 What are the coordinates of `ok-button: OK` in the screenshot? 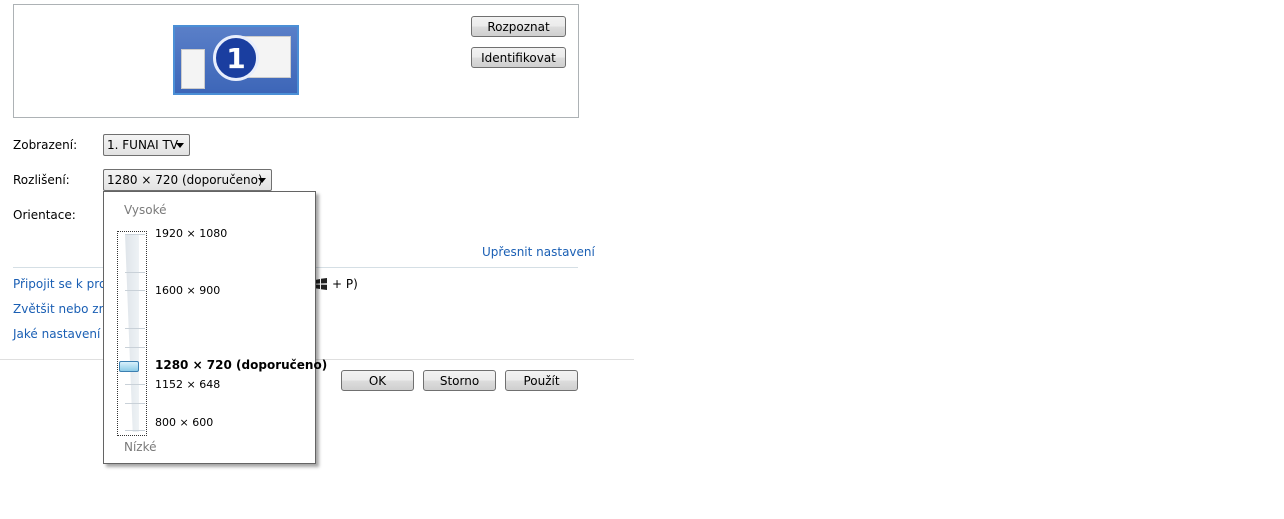 It's located at (377, 380).